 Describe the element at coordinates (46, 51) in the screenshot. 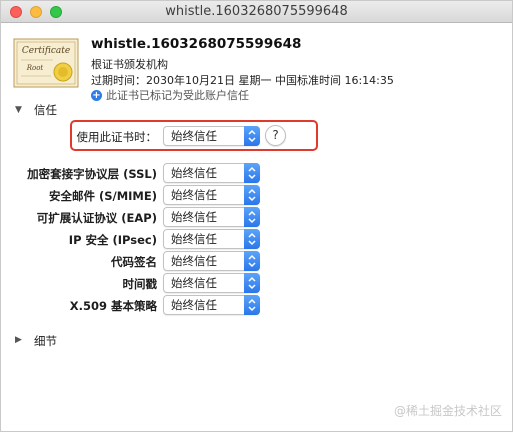

I see `certificate-icon-title: Certificate` at that location.